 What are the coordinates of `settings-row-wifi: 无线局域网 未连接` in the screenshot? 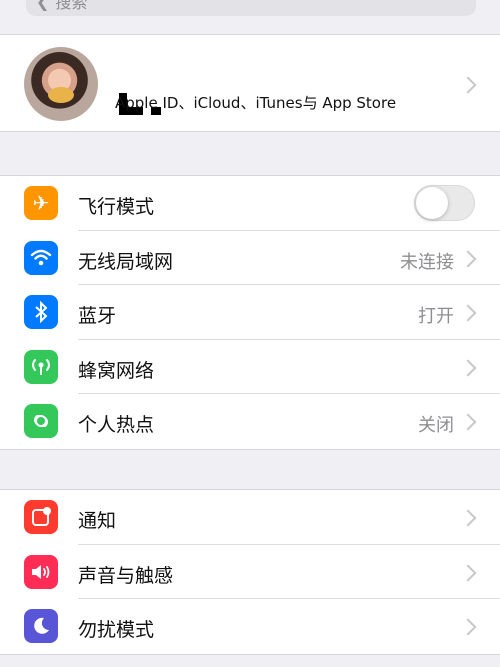 It's located at (250, 258).